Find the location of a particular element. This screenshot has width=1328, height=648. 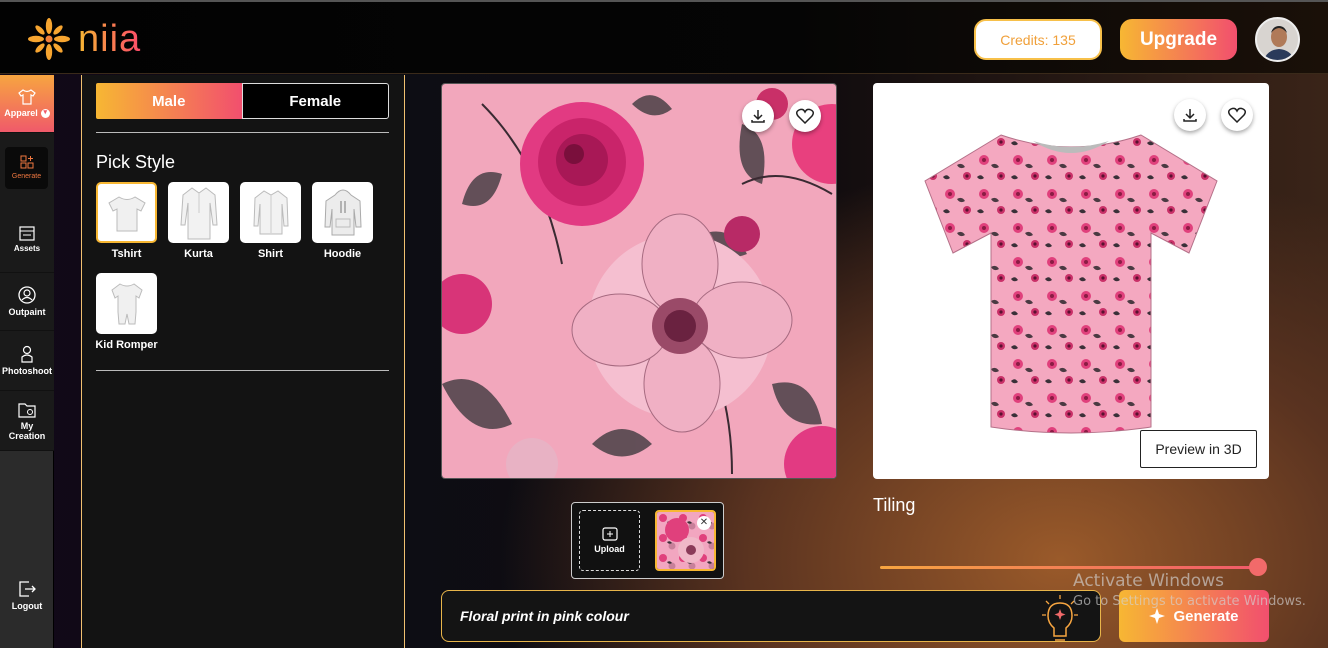

download-preview-button is located at coordinates (1190, 115).